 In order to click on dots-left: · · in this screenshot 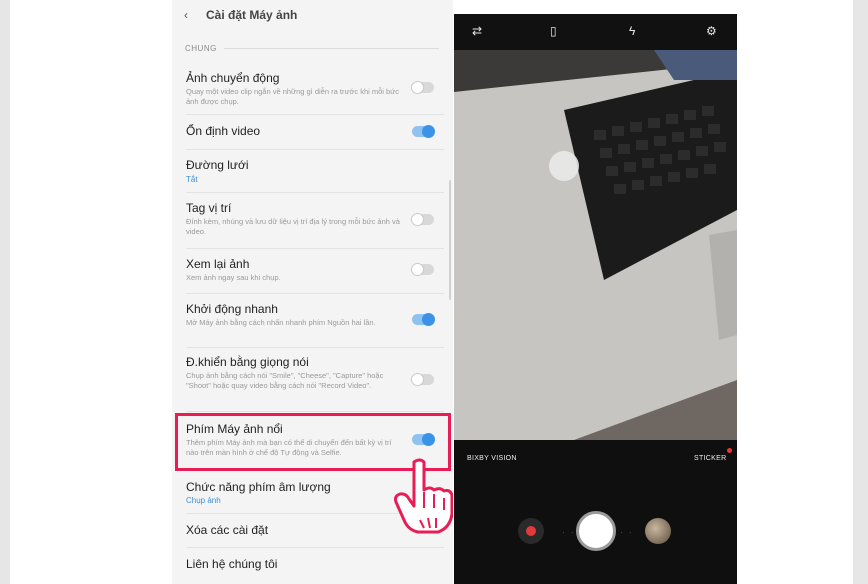, I will do `click(569, 532)`.